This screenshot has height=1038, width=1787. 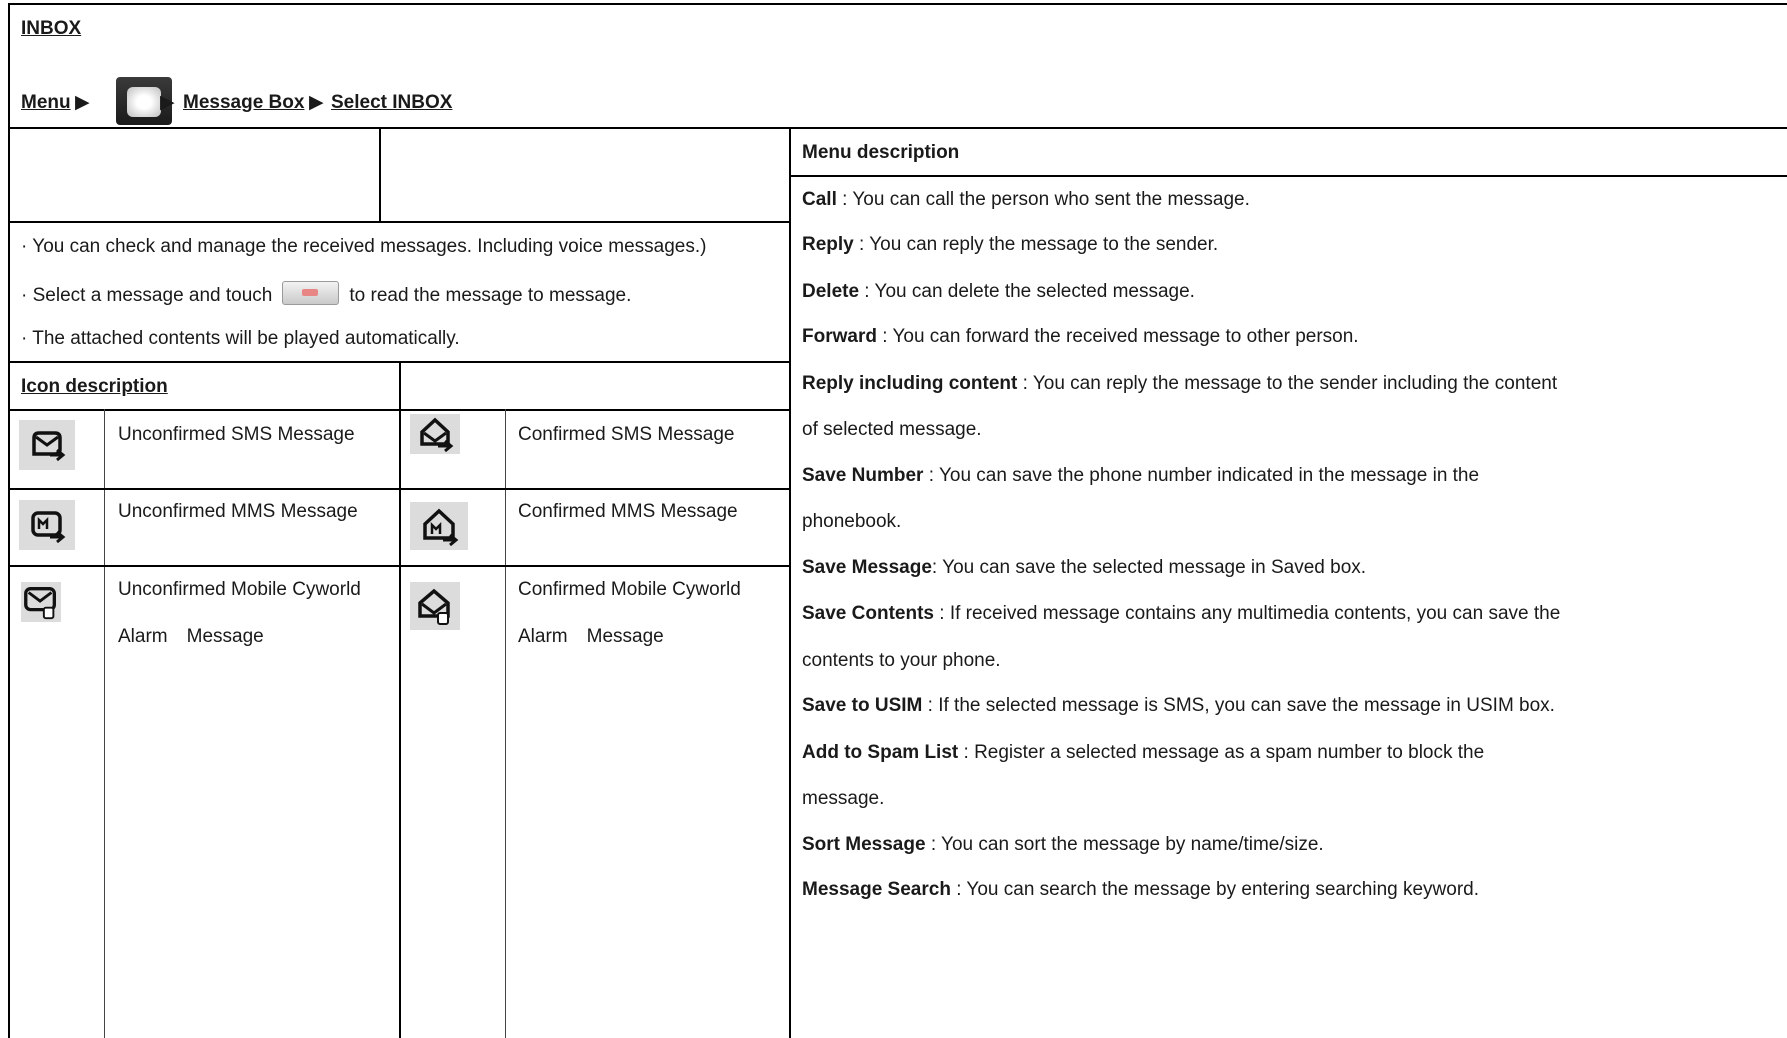 I want to click on open-envelope-arrow-icon, so click(x=437, y=435).